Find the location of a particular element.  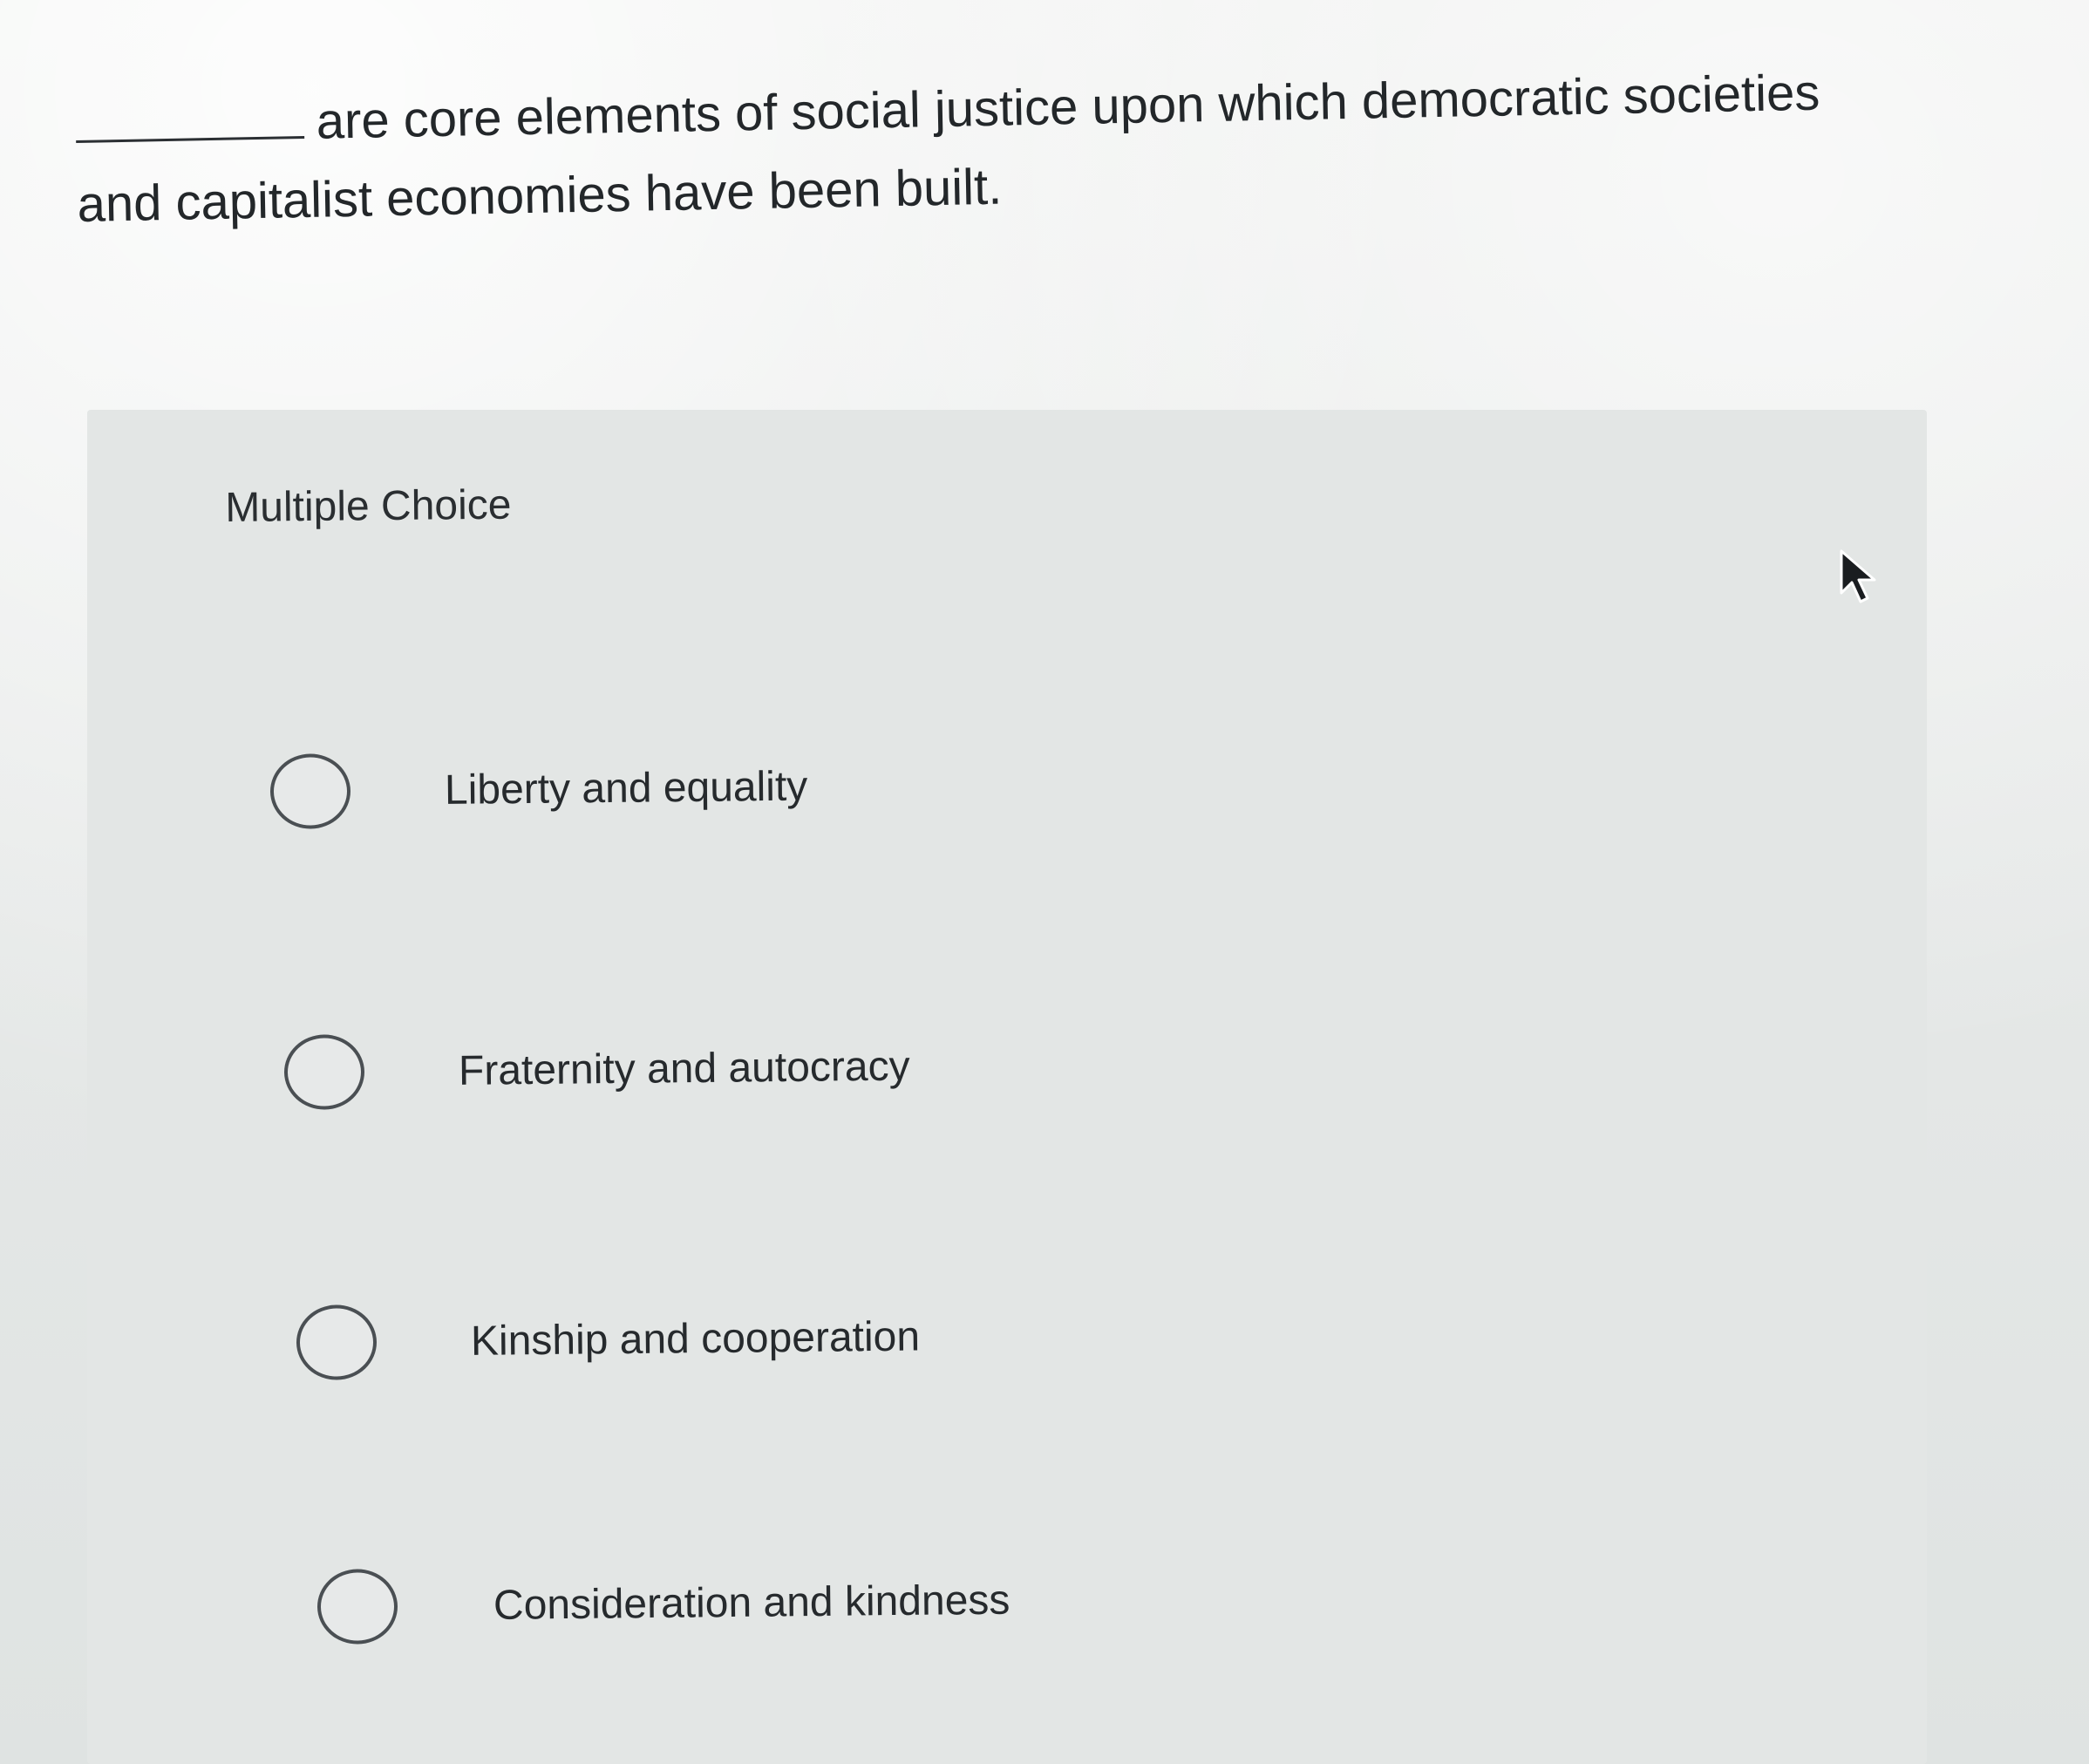

option-label: Liberty and equality is located at coordinates (626, 788).